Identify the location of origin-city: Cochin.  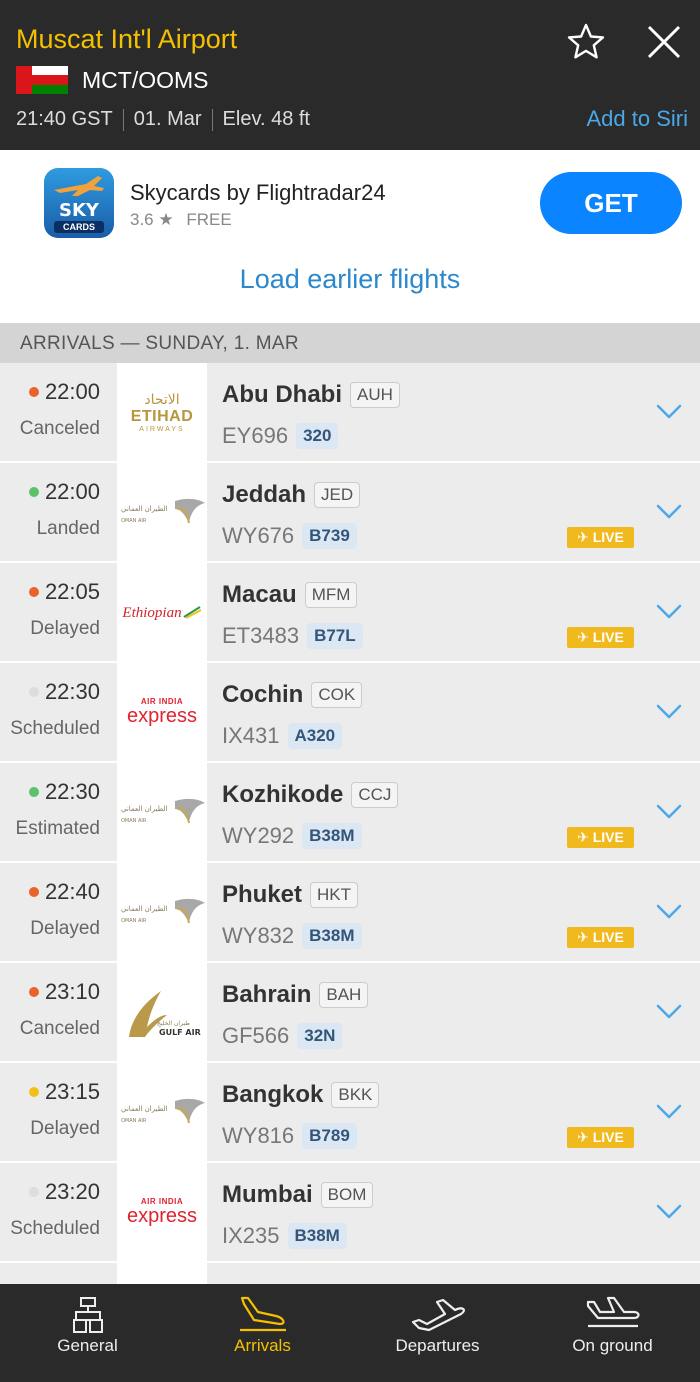
(263, 694).